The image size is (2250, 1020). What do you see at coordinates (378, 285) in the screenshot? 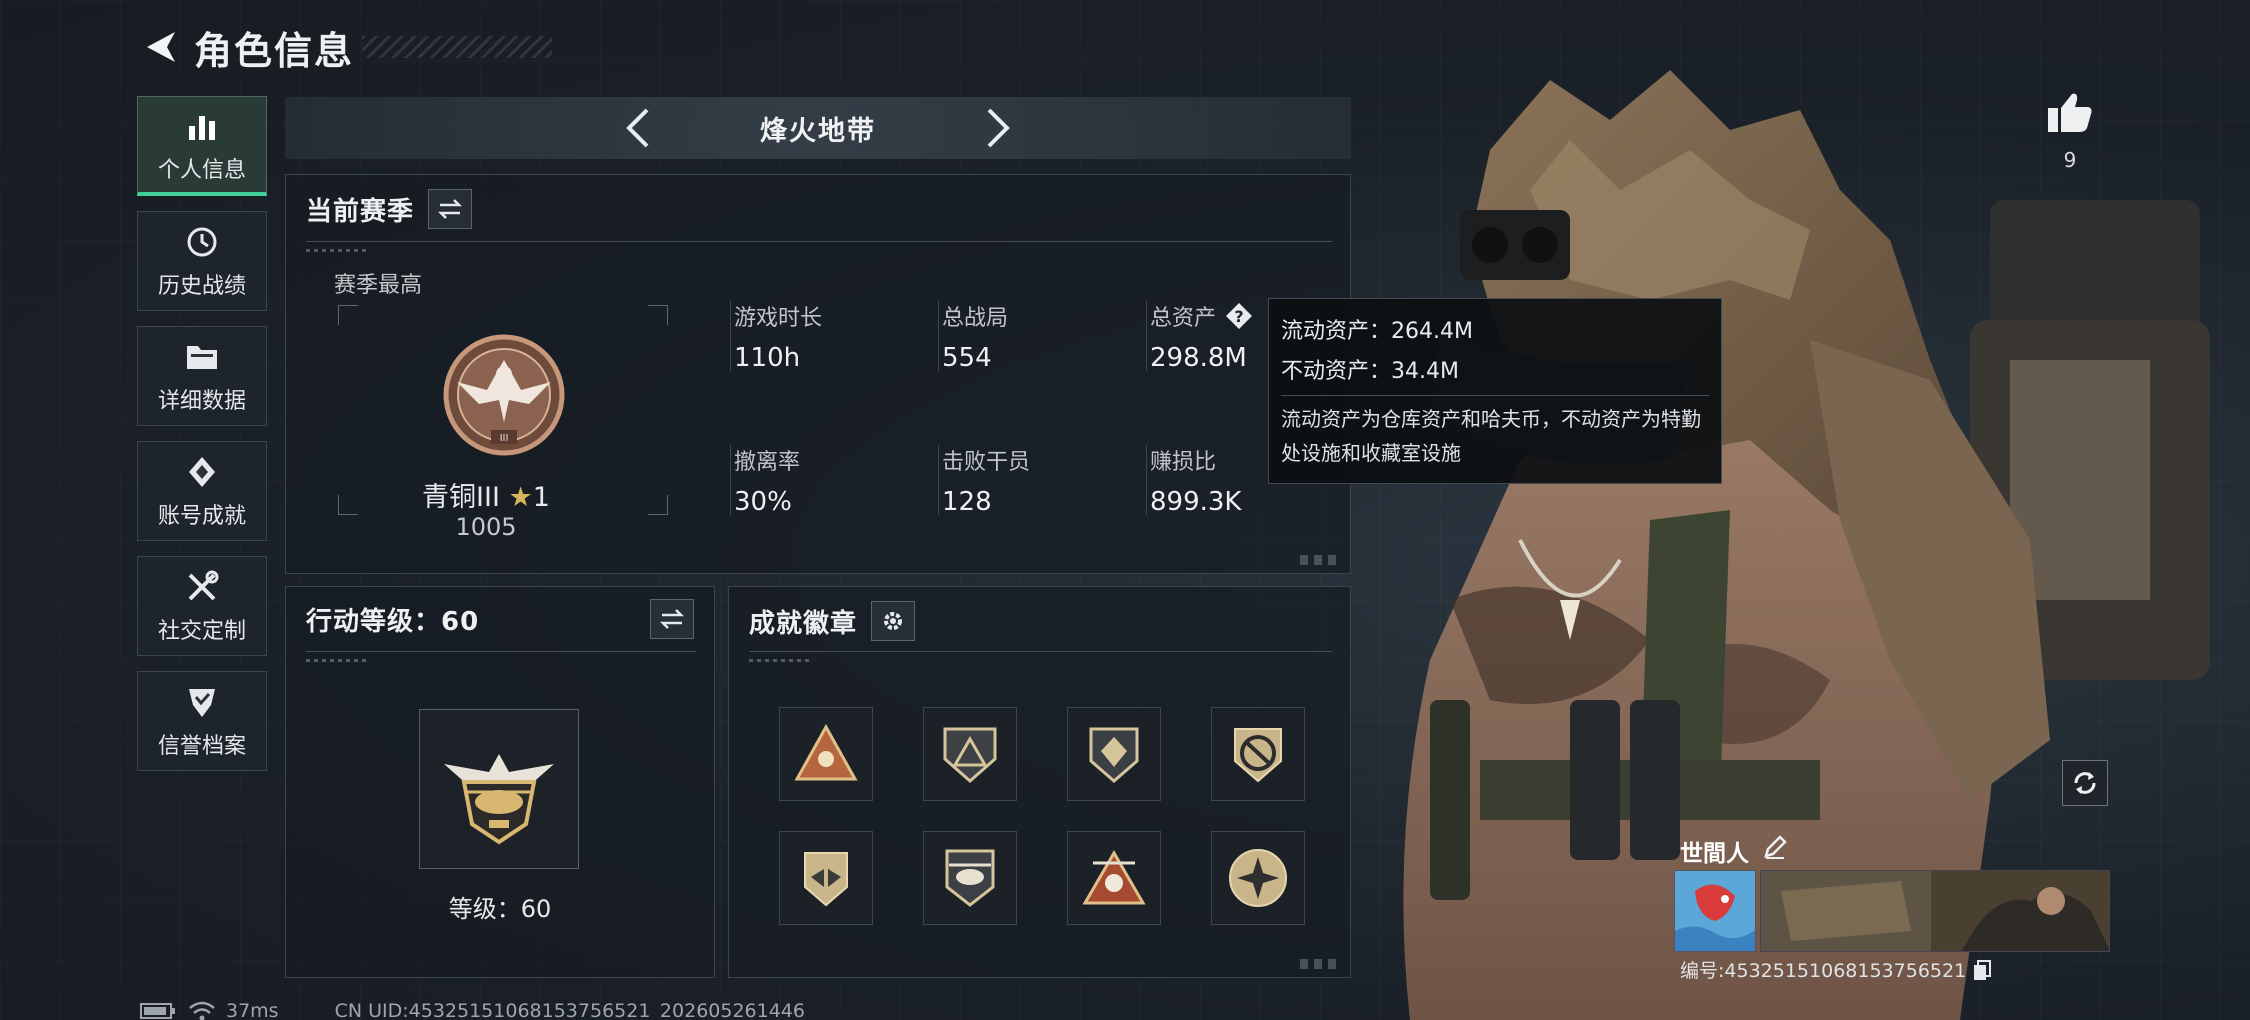
I see `season-best-label: 赛季最高` at bounding box center [378, 285].